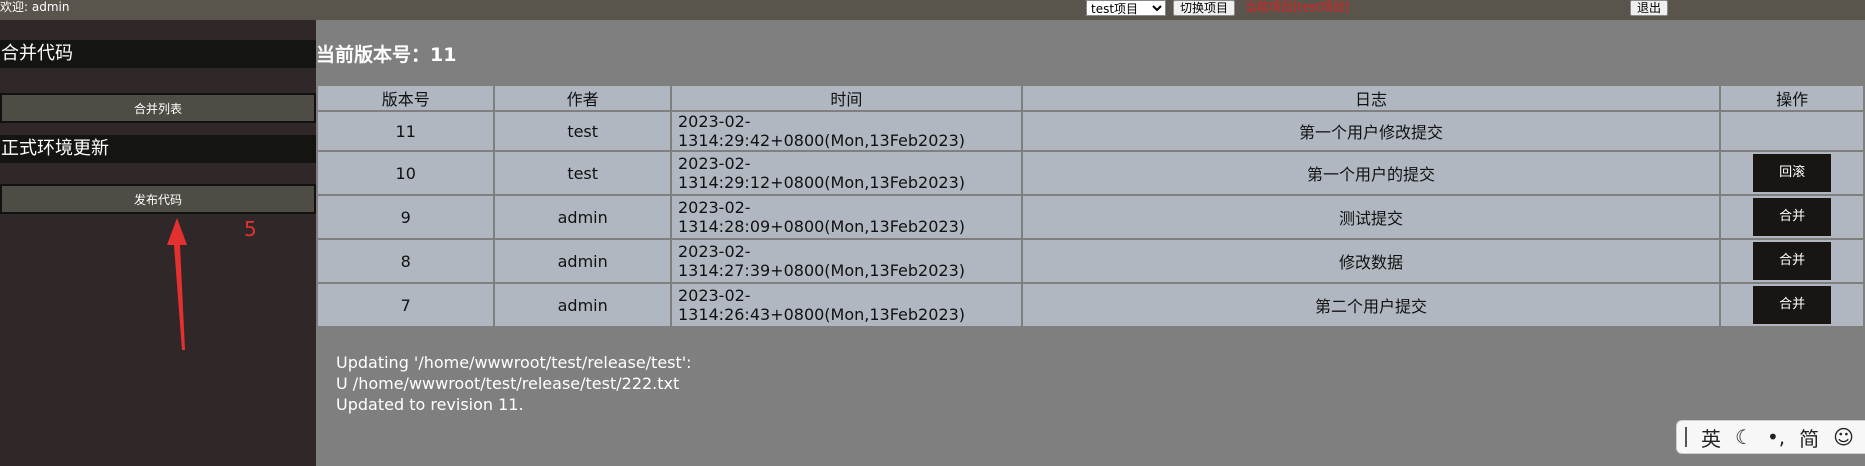 This screenshot has height=466, width=1865. I want to click on cell-log: 第一个用户修改提交, so click(1371, 131).